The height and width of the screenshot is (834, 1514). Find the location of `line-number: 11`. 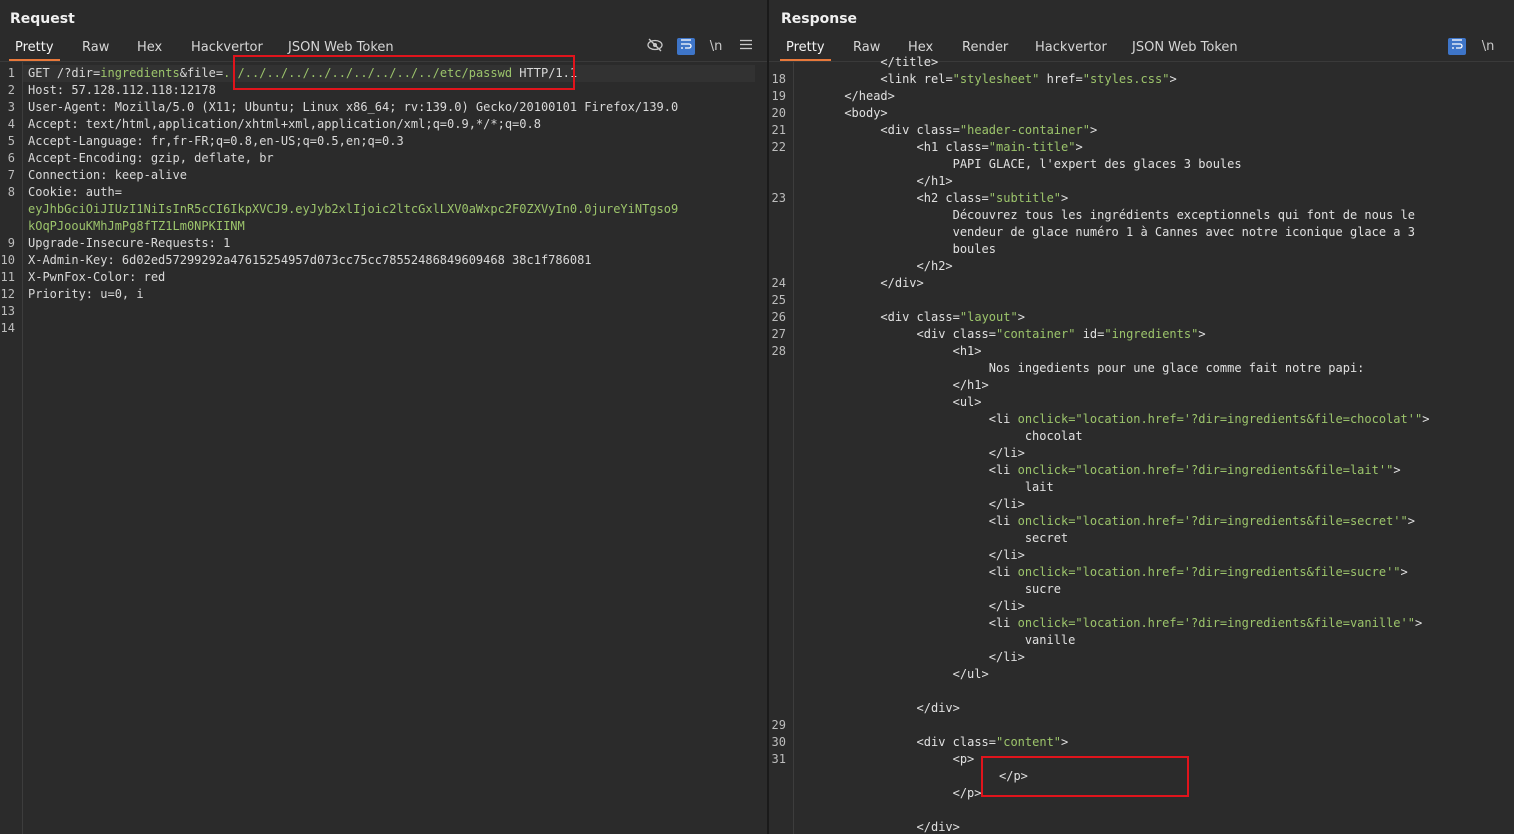

line-number: 11 is located at coordinates (7, 277).